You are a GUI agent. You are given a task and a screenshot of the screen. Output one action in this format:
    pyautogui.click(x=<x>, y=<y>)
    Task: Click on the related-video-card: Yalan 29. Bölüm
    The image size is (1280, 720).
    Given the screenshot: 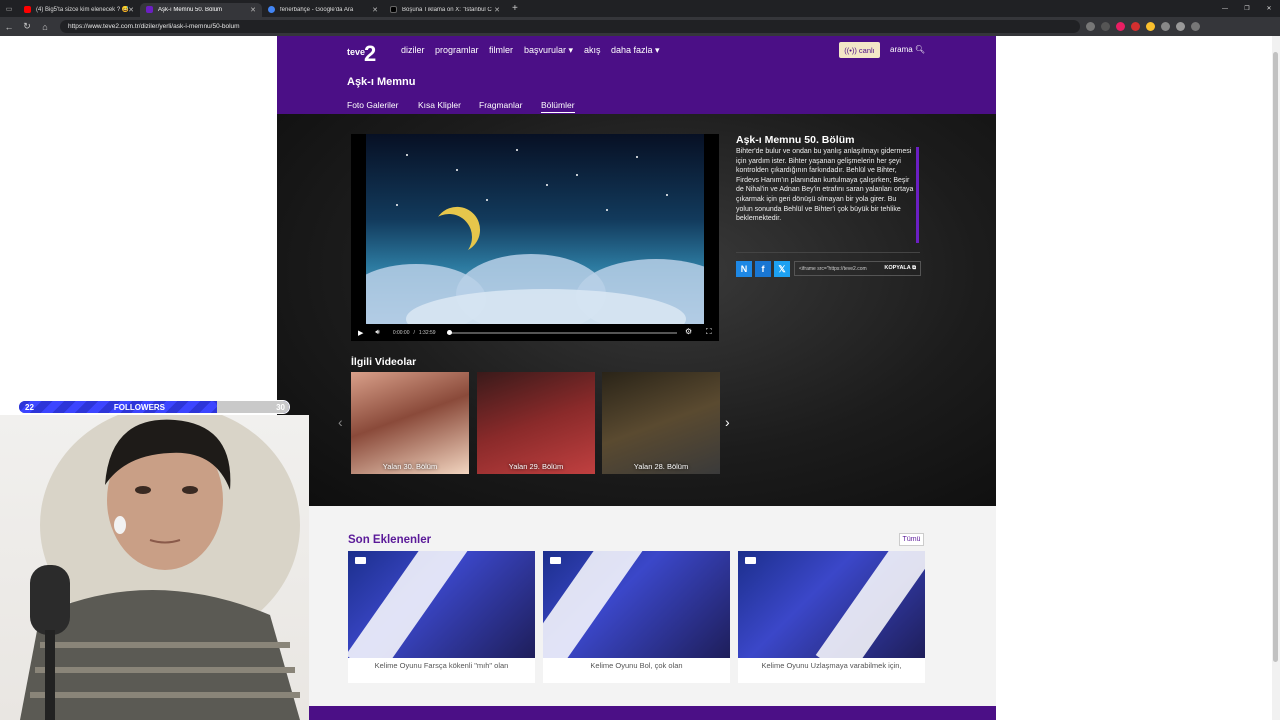 What is the action you would take?
    pyautogui.click(x=536, y=423)
    